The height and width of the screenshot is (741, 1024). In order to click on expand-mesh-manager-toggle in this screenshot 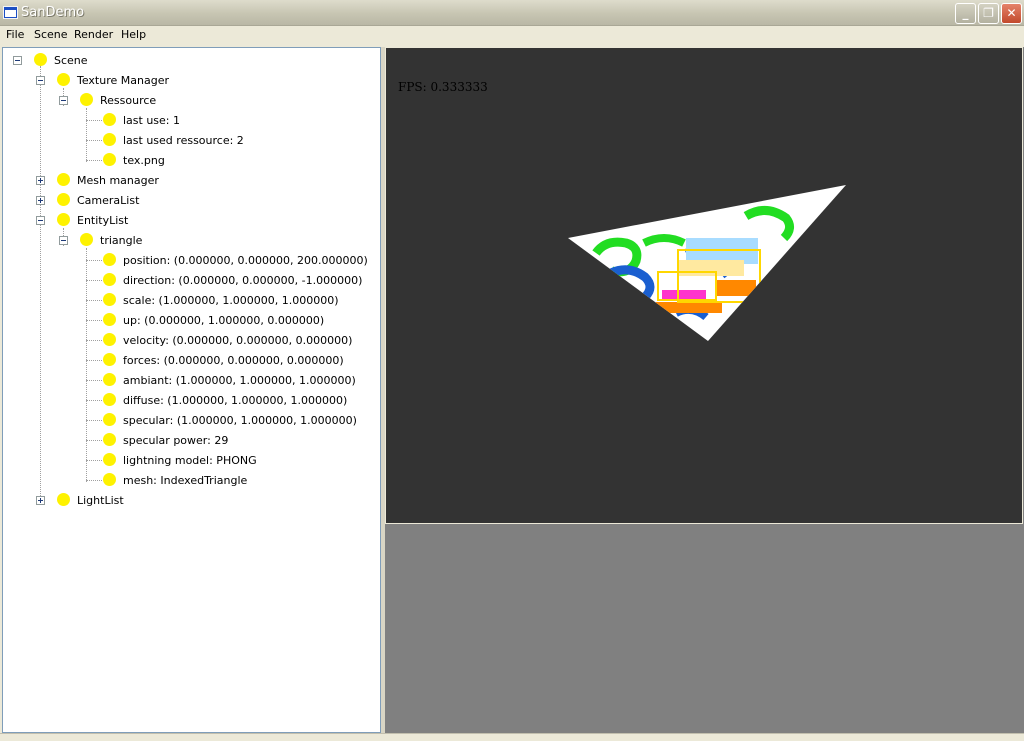, I will do `click(40, 180)`.